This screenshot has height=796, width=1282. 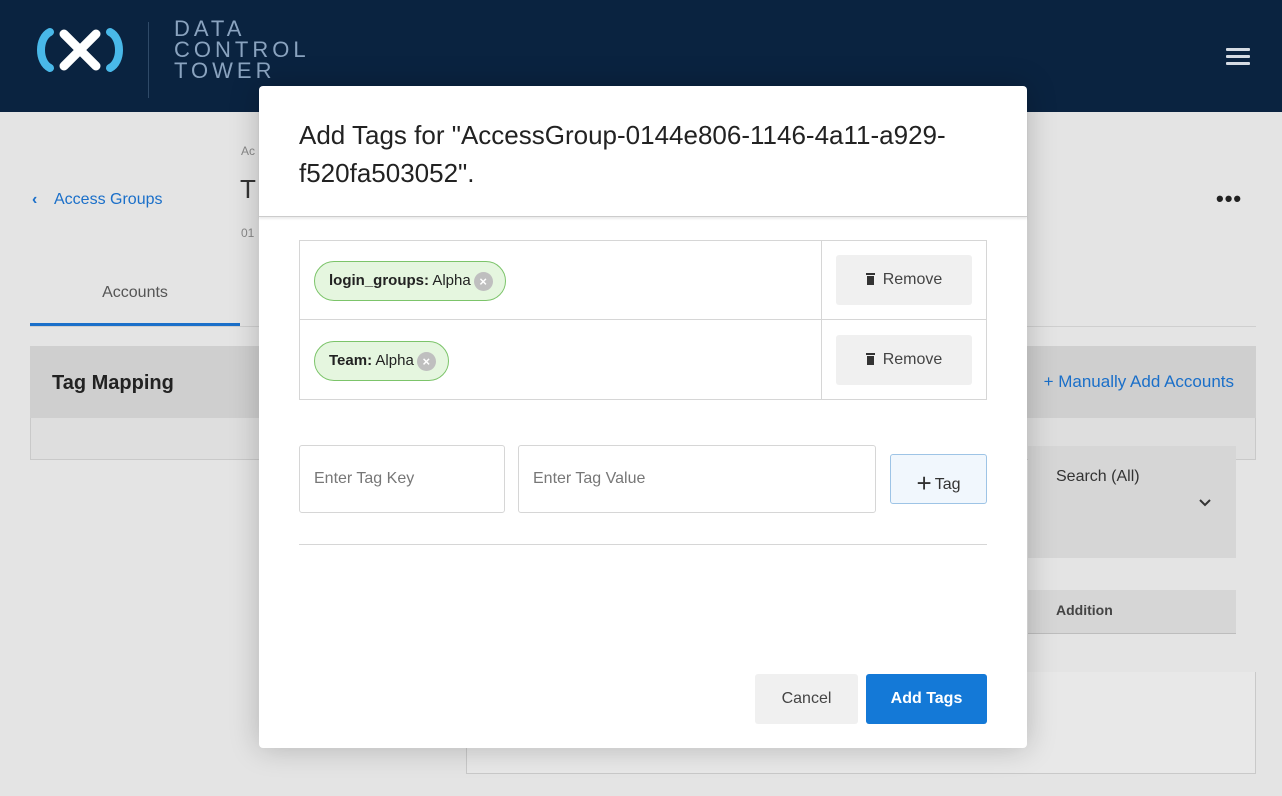 What do you see at coordinates (1229, 199) in the screenshot?
I see `more-options-icon: •••` at bounding box center [1229, 199].